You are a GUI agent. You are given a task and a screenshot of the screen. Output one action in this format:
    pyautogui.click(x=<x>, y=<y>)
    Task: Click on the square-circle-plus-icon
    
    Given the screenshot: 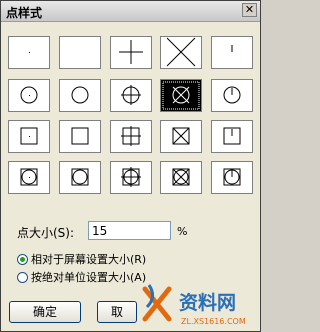 What is the action you would take?
    pyautogui.click(x=131, y=177)
    